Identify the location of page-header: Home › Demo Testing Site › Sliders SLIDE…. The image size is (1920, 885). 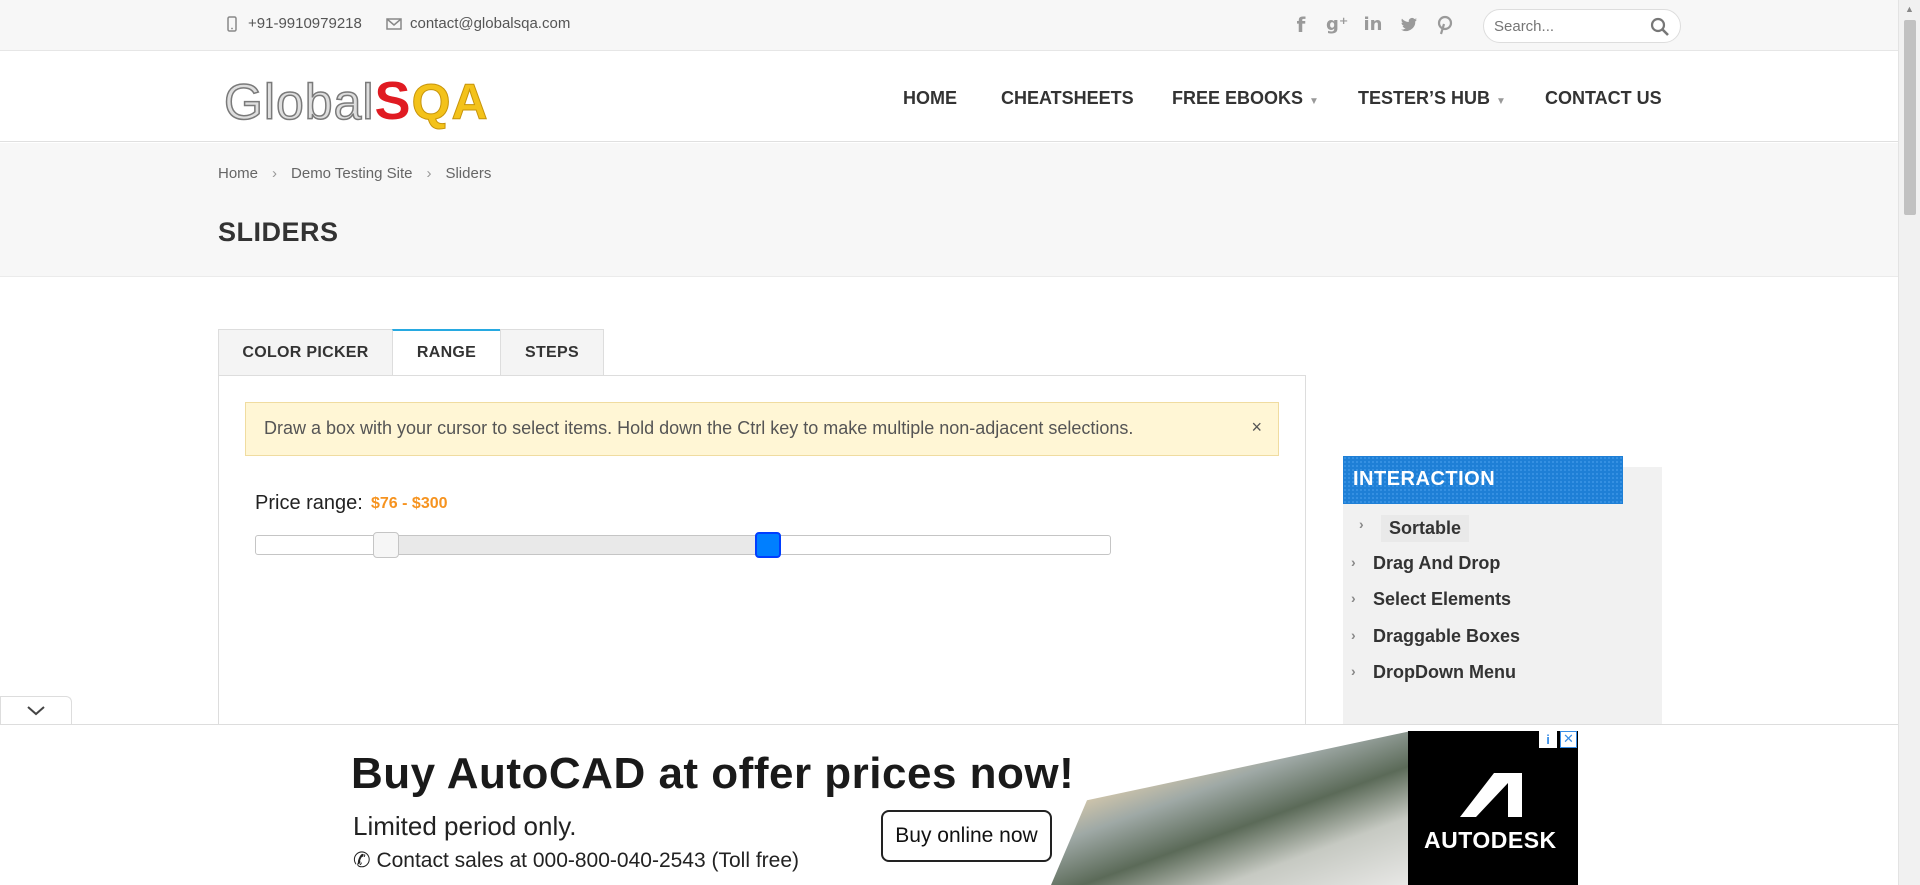
(949, 210).